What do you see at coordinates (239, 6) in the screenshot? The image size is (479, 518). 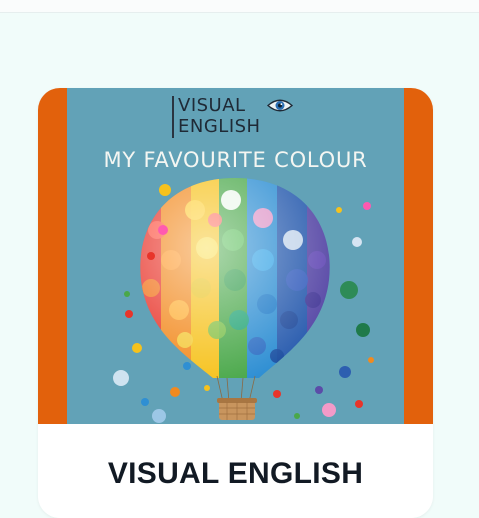 I see `top-bar` at bounding box center [239, 6].